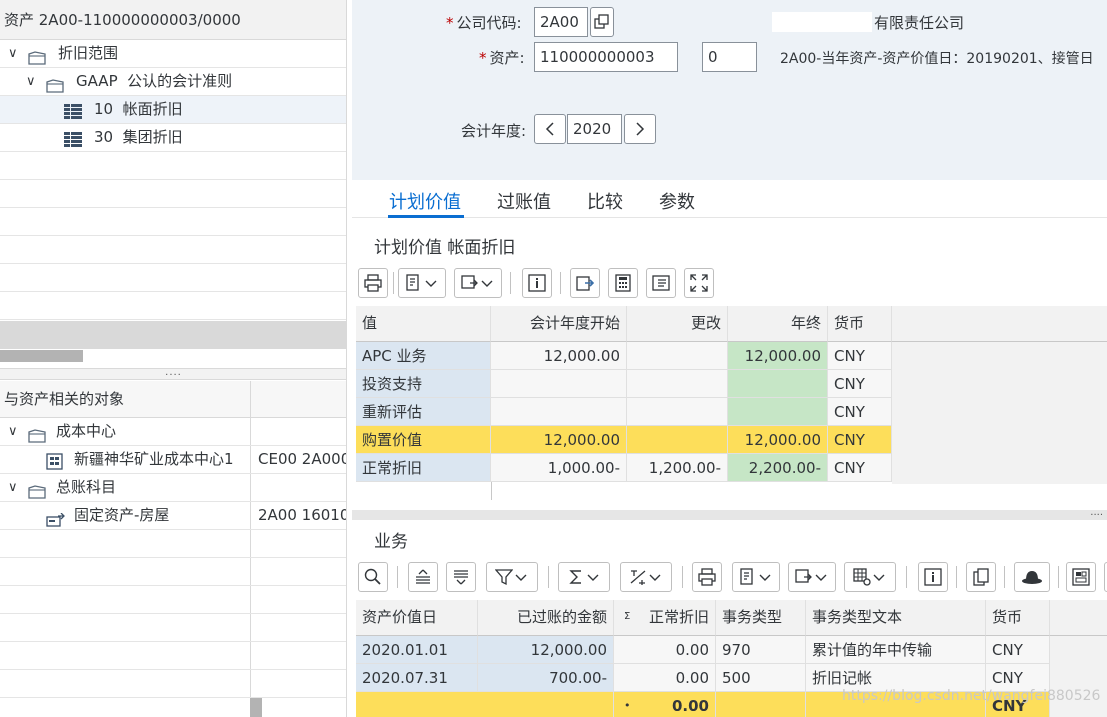  Describe the element at coordinates (677, 468) in the screenshot. I see `cell-change: 1,200.00-` at that location.